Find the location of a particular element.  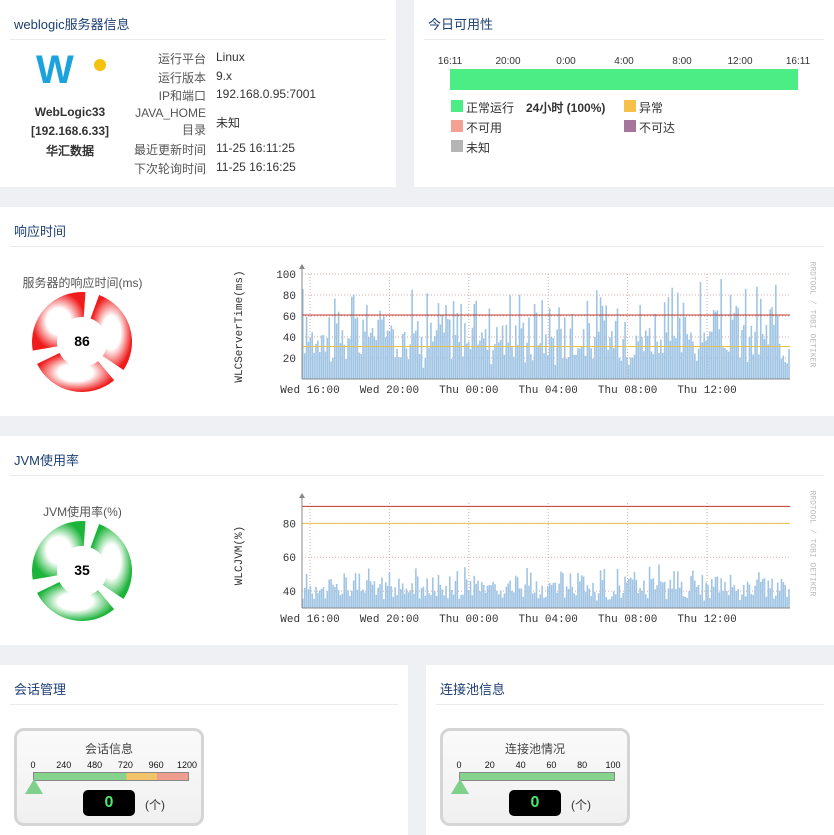

y-tick-label: 100 is located at coordinates (286, 276).